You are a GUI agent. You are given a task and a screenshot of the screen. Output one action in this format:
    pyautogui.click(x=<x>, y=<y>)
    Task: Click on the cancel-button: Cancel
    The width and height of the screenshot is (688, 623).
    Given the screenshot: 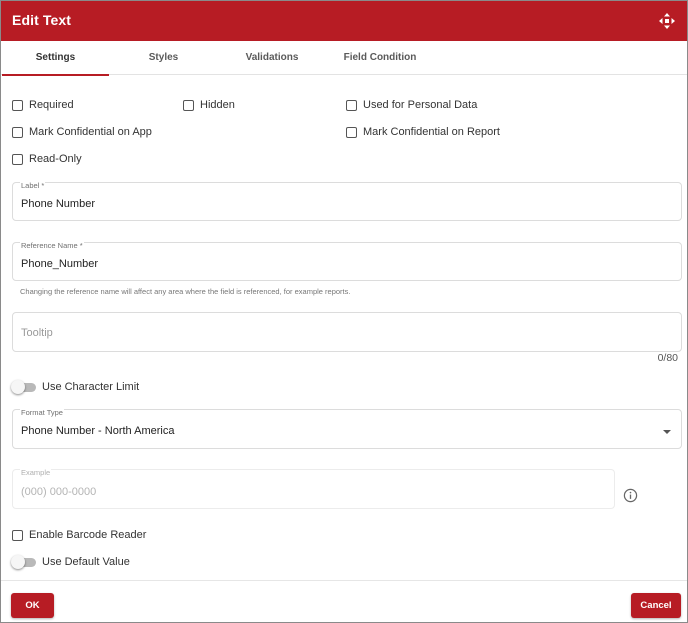 What is the action you would take?
    pyautogui.click(x=656, y=605)
    